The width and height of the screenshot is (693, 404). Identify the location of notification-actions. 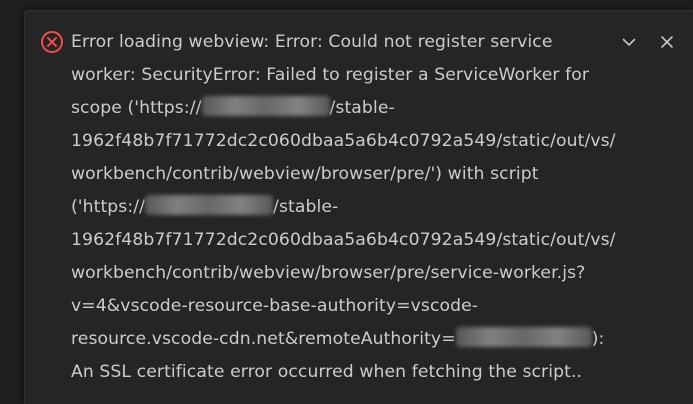
(648, 42).